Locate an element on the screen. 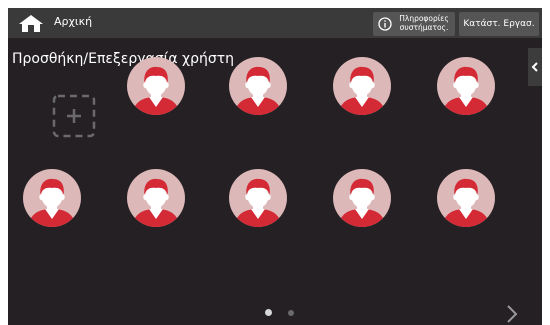 Image resolution: width=550 pixels, height=325 pixels. home-button is located at coordinates (31, 23).